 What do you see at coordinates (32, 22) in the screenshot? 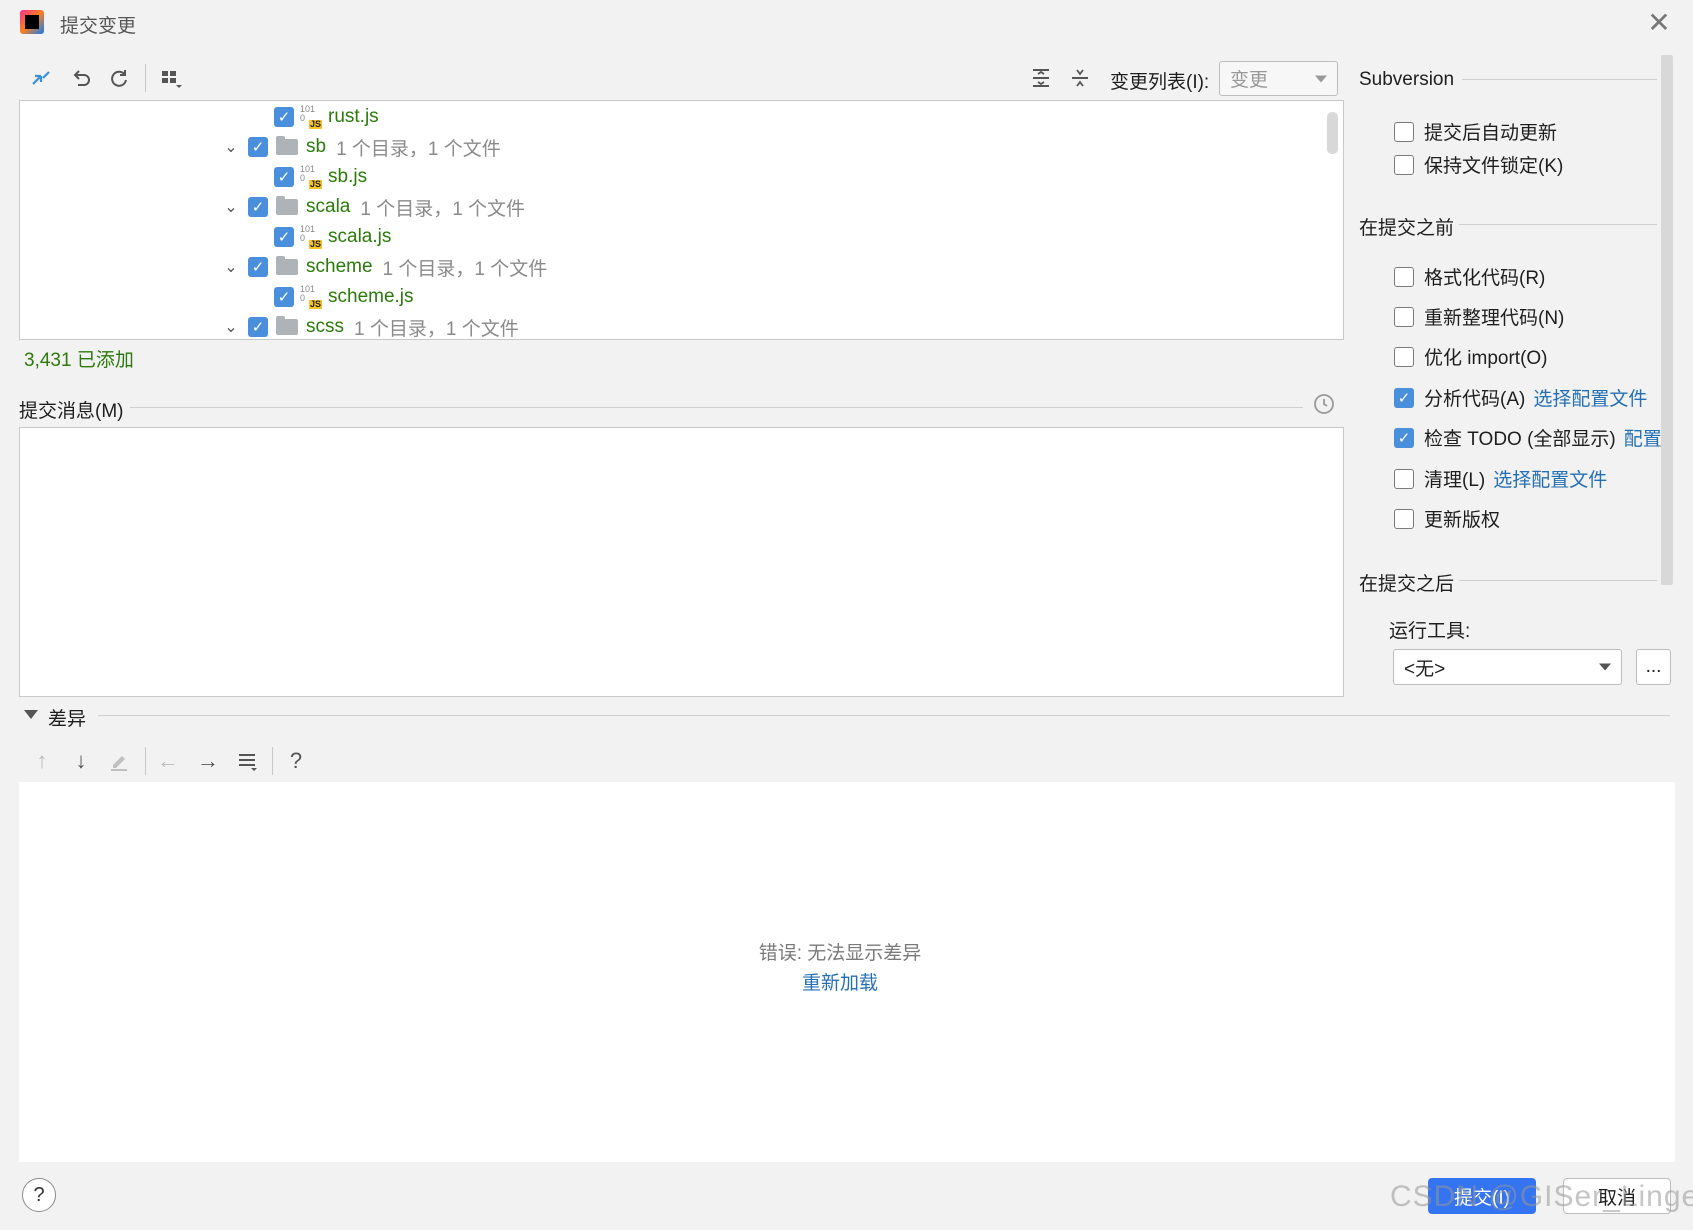
I see `intellij-logo-icon` at bounding box center [32, 22].